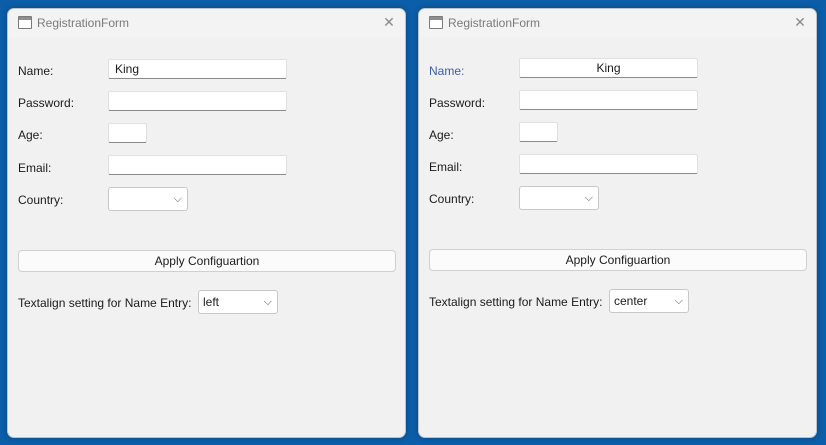 The height and width of the screenshot is (445, 826). What do you see at coordinates (649, 301) in the screenshot?
I see `textalign-select: center ⌵` at bounding box center [649, 301].